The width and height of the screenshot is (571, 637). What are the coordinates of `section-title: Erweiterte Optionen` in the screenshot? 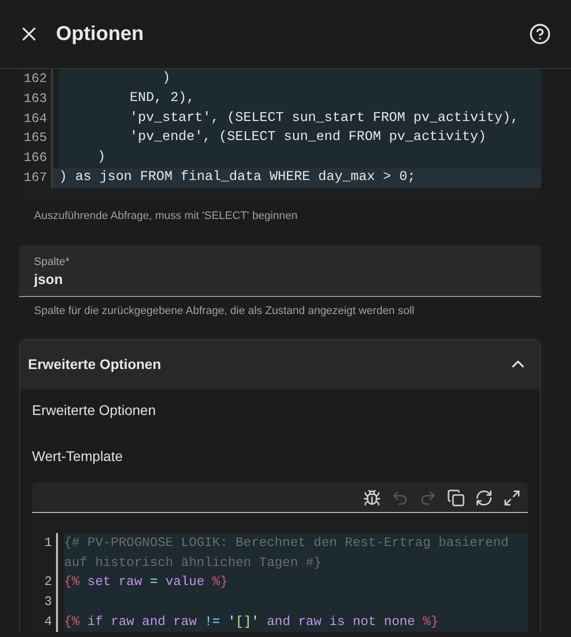 It's located at (94, 409).